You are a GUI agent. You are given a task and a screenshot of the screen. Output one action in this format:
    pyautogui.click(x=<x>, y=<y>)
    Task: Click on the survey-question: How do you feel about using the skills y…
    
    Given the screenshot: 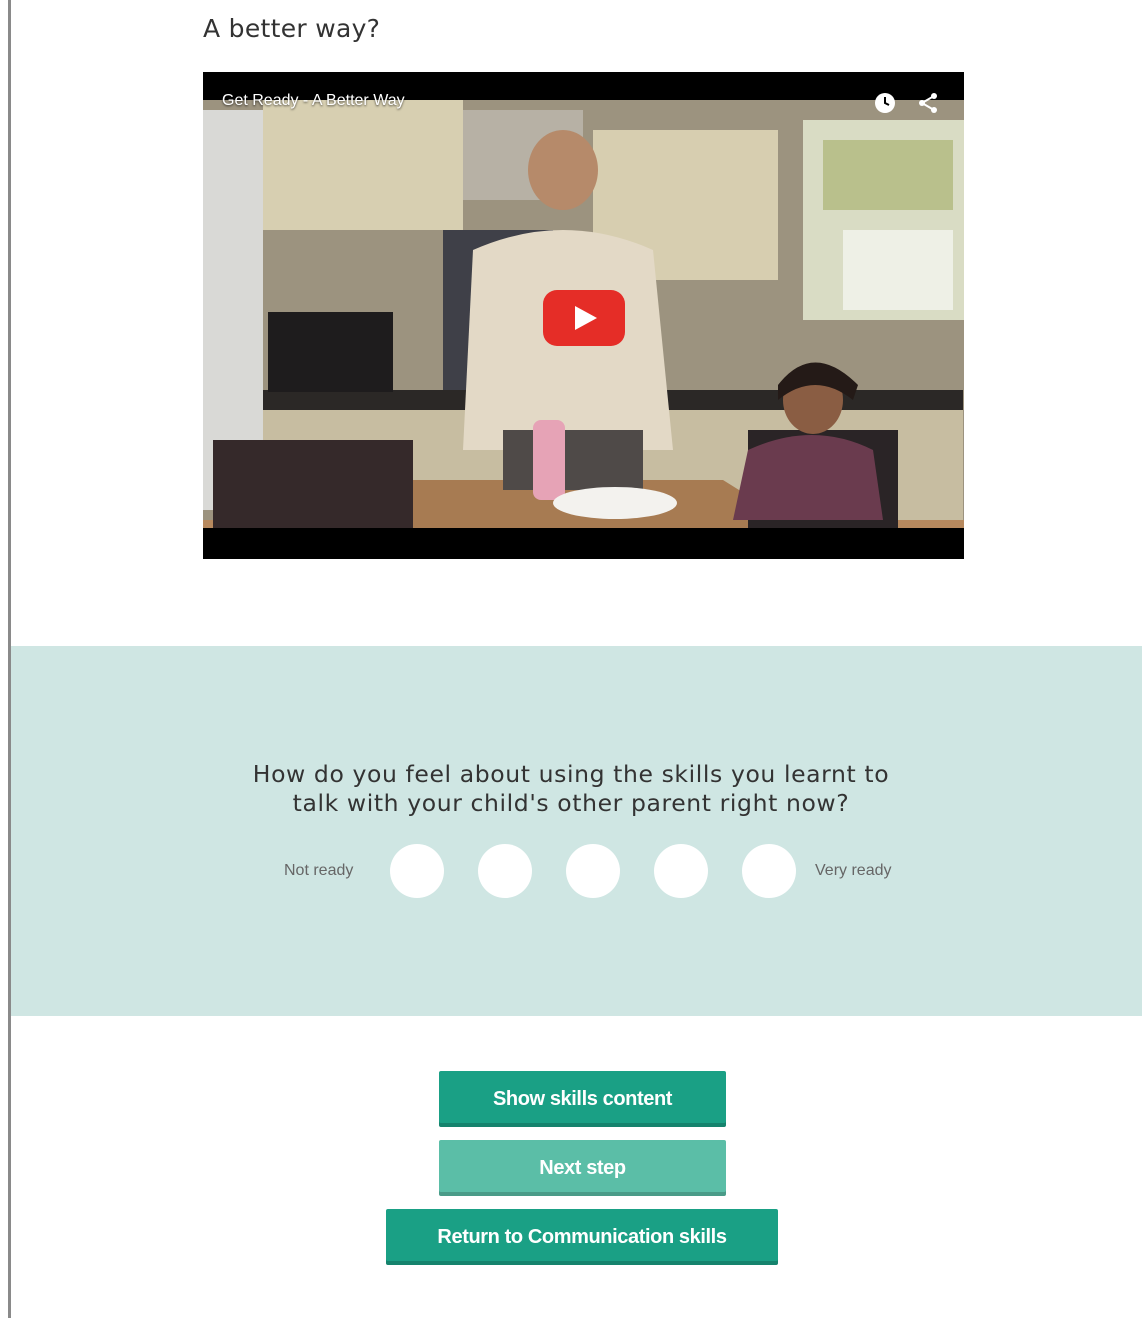 What is the action you would take?
    pyautogui.click(x=571, y=789)
    